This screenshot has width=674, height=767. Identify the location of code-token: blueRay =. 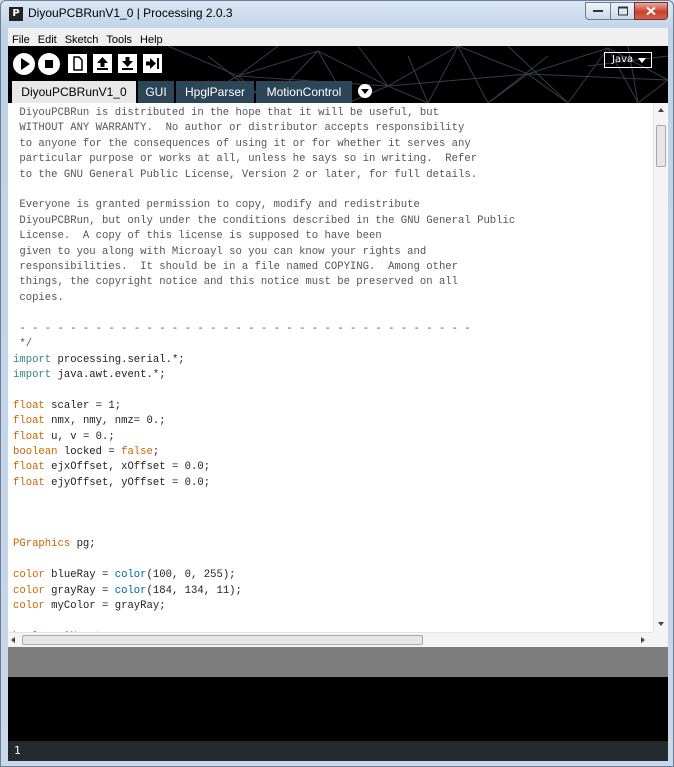
(79, 575).